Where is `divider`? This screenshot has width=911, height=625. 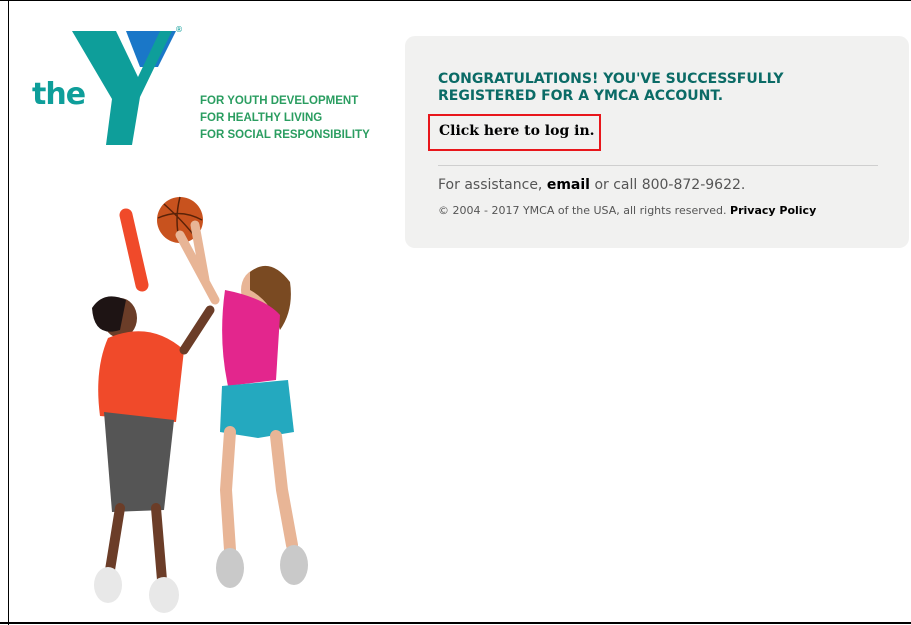 divider is located at coordinates (658, 165).